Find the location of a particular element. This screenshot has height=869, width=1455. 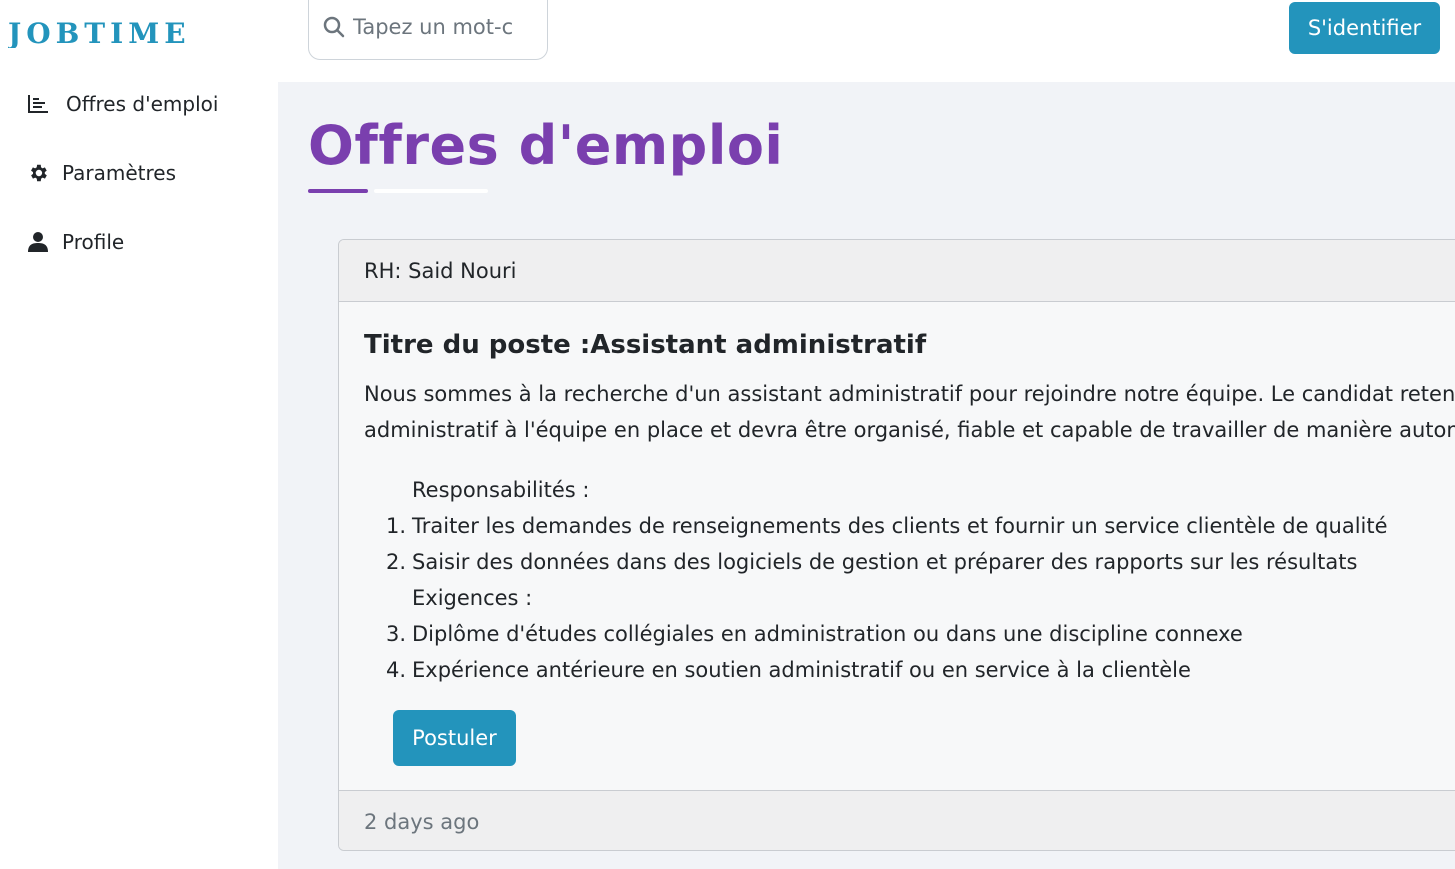

requirements-heading: Exigences : is located at coordinates (472, 598).